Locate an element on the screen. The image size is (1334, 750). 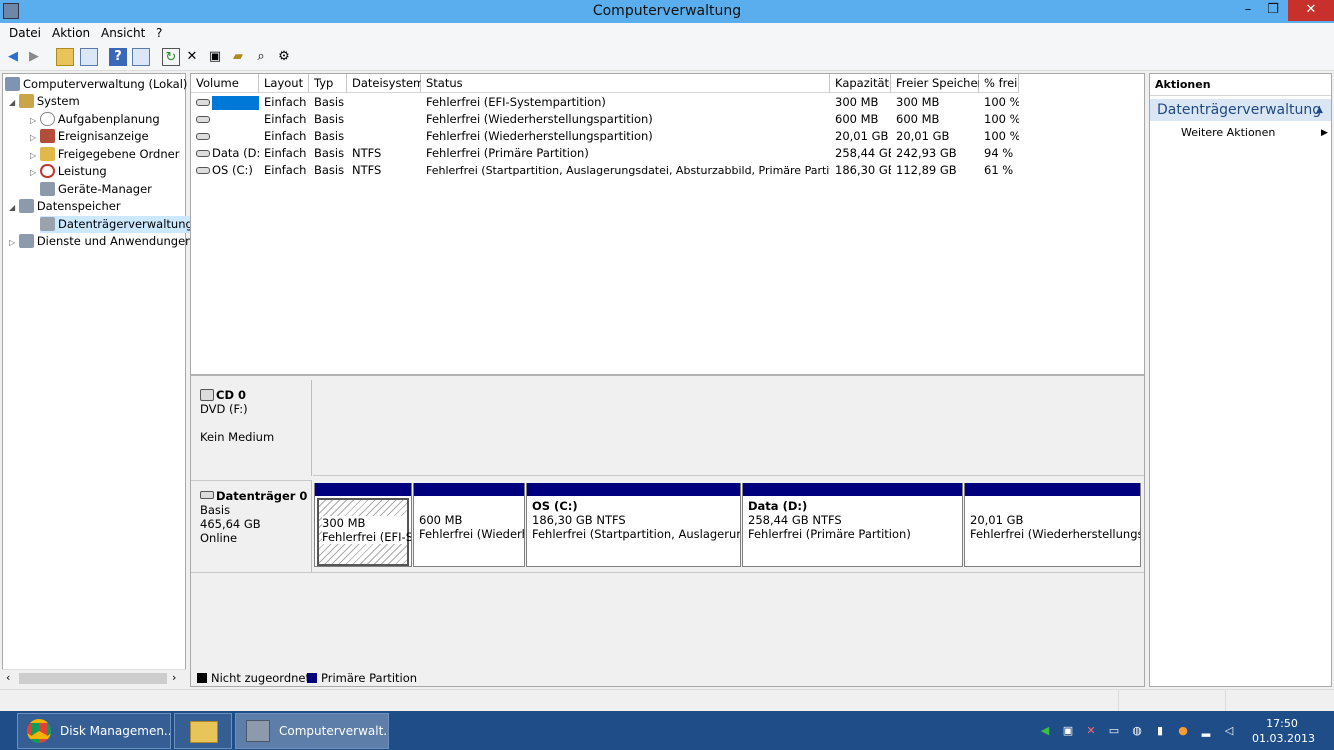
column-typ: Typ is located at coordinates (328, 83).